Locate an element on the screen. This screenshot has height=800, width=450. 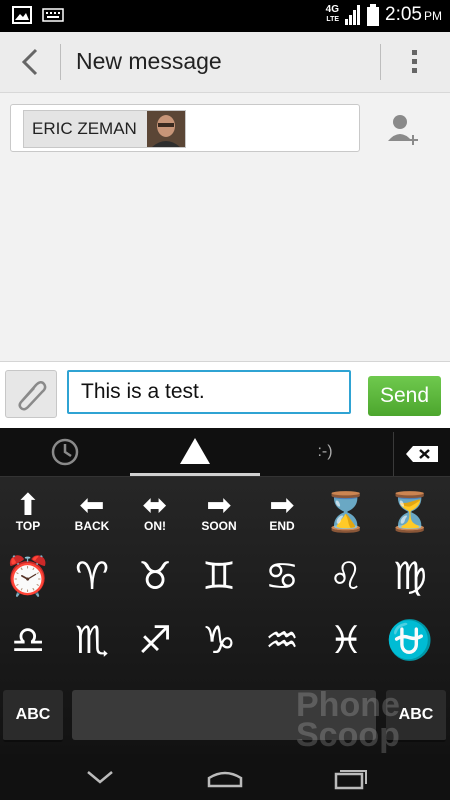
key-pisces: ♓ is located at coordinates (346, 640).